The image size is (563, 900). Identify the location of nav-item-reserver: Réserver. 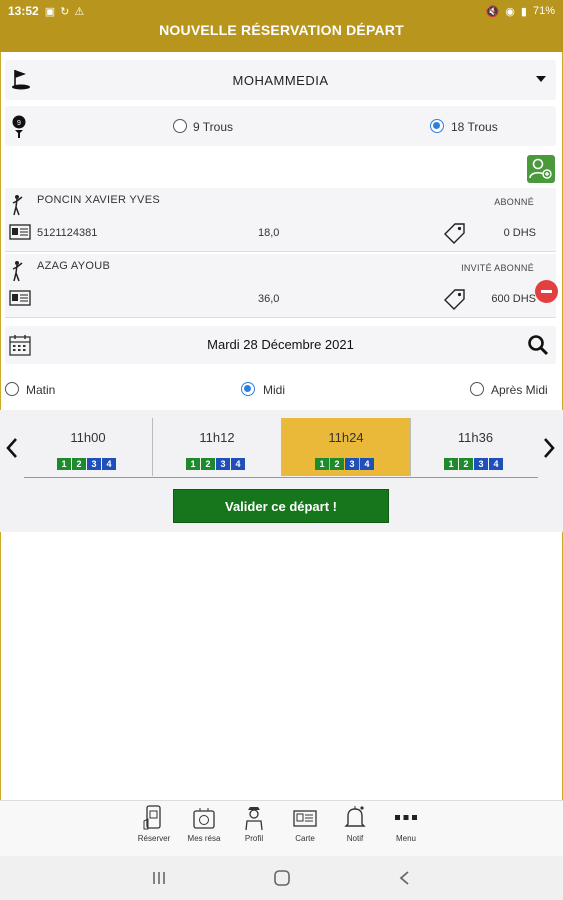
(154, 824).